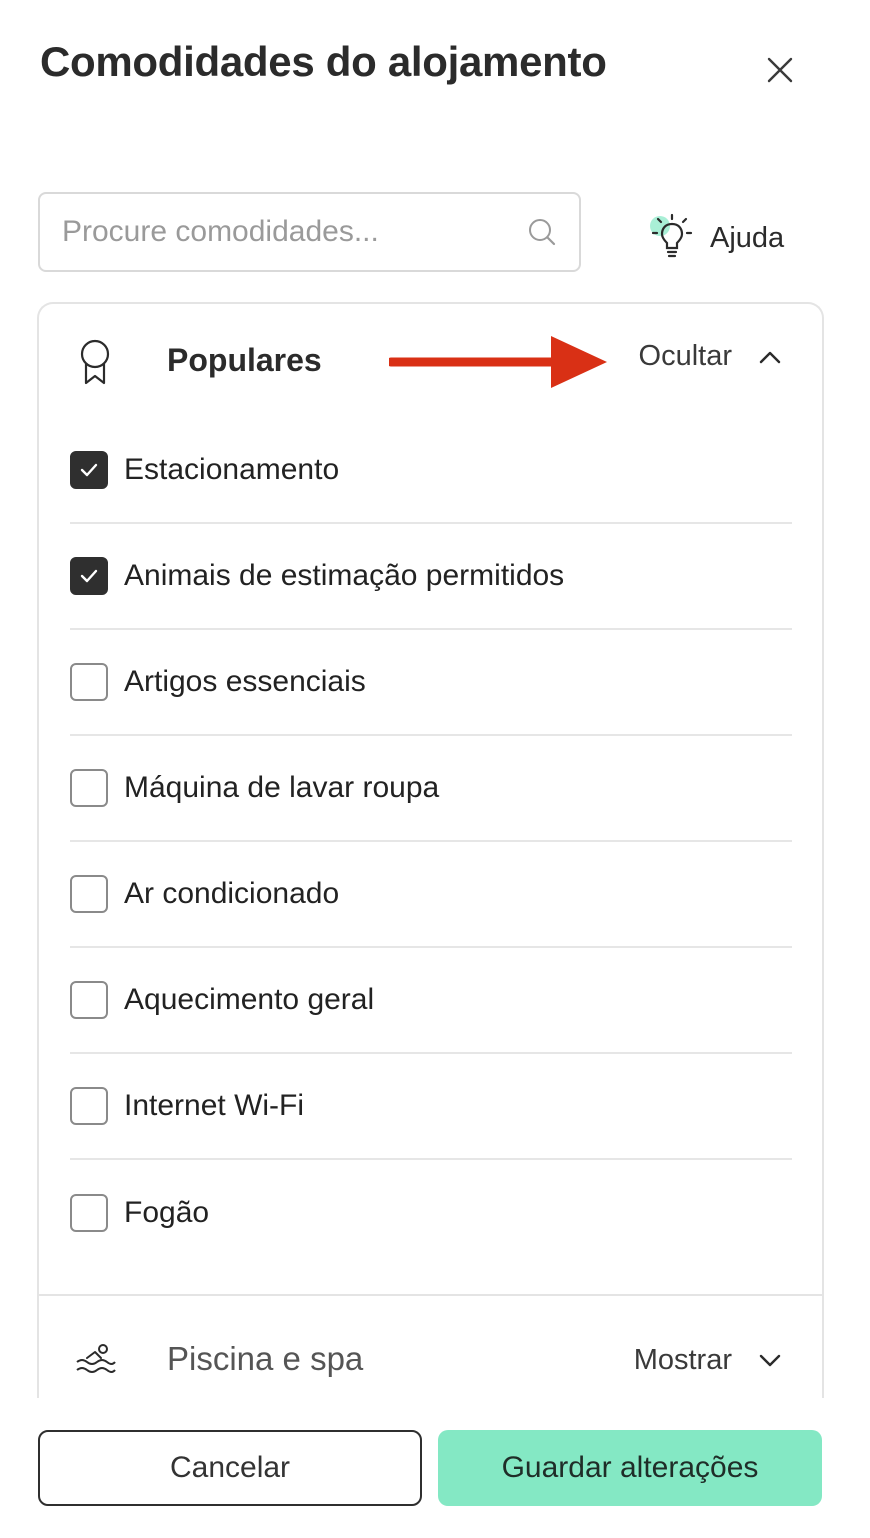 This screenshot has height=1538, width=870. What do you see at coordinates (96, 1358) in the screenshot?
I see `swimming-icon` at bounding box center [96, 1358].